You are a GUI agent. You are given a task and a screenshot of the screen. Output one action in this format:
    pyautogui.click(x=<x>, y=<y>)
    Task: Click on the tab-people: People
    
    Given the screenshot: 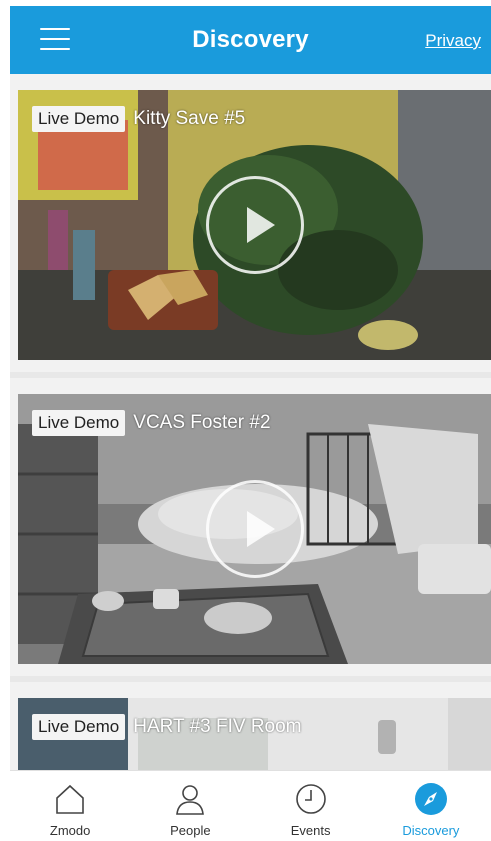 What is the action you would take?
    pyautogui.click(x=190, y=806)
    